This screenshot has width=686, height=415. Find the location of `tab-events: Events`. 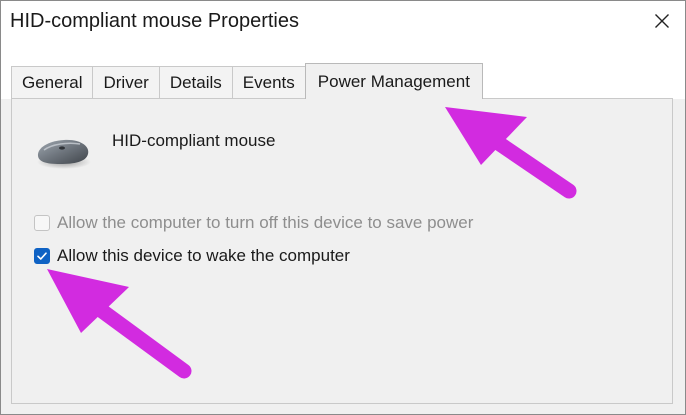

tab-events: Events is located at coordinates (268, 82).